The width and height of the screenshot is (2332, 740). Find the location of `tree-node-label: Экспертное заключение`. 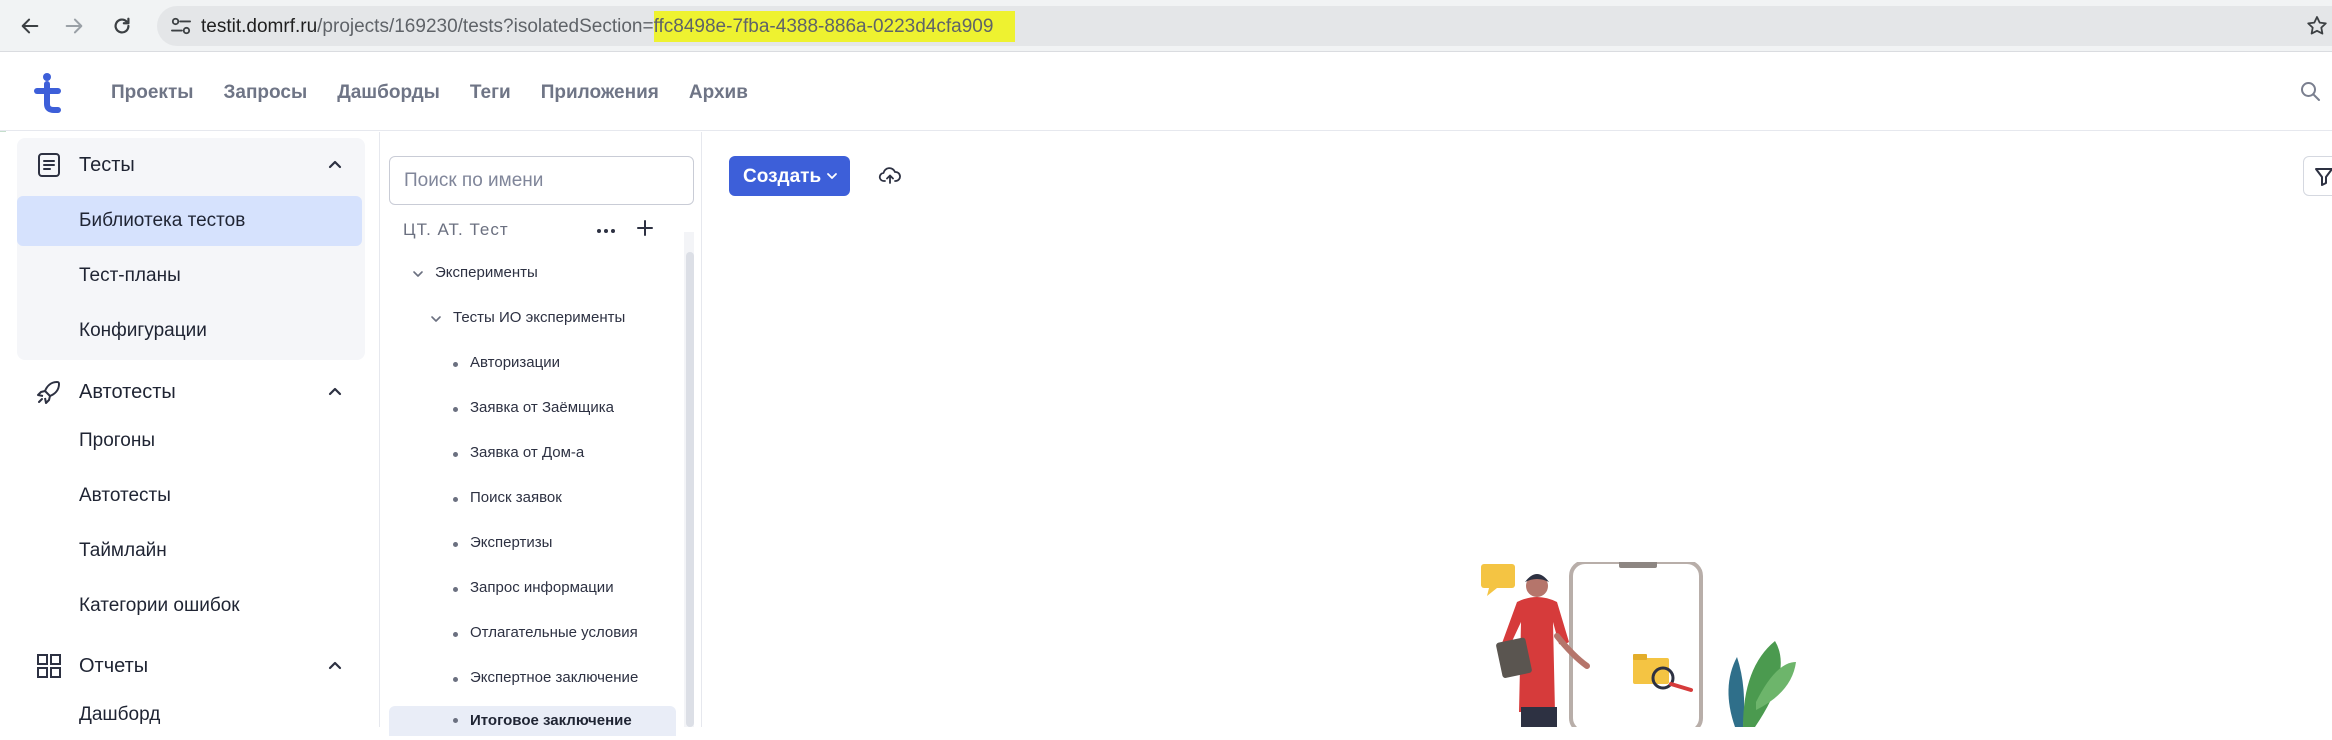

tree-node-label: Экспертное заключение is located at coordinates (554, 677).